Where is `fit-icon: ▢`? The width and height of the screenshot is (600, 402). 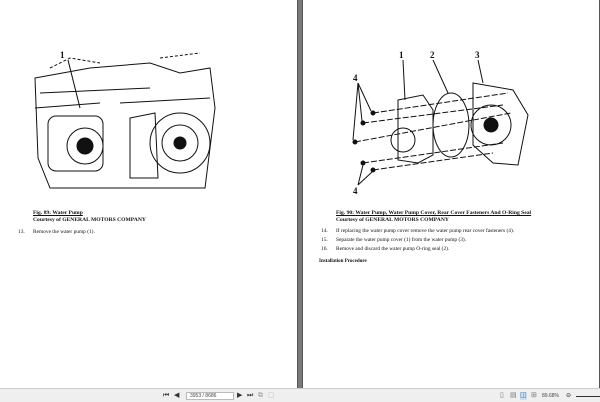
fit-icon: ▢ is located at coordinates (271, 396).